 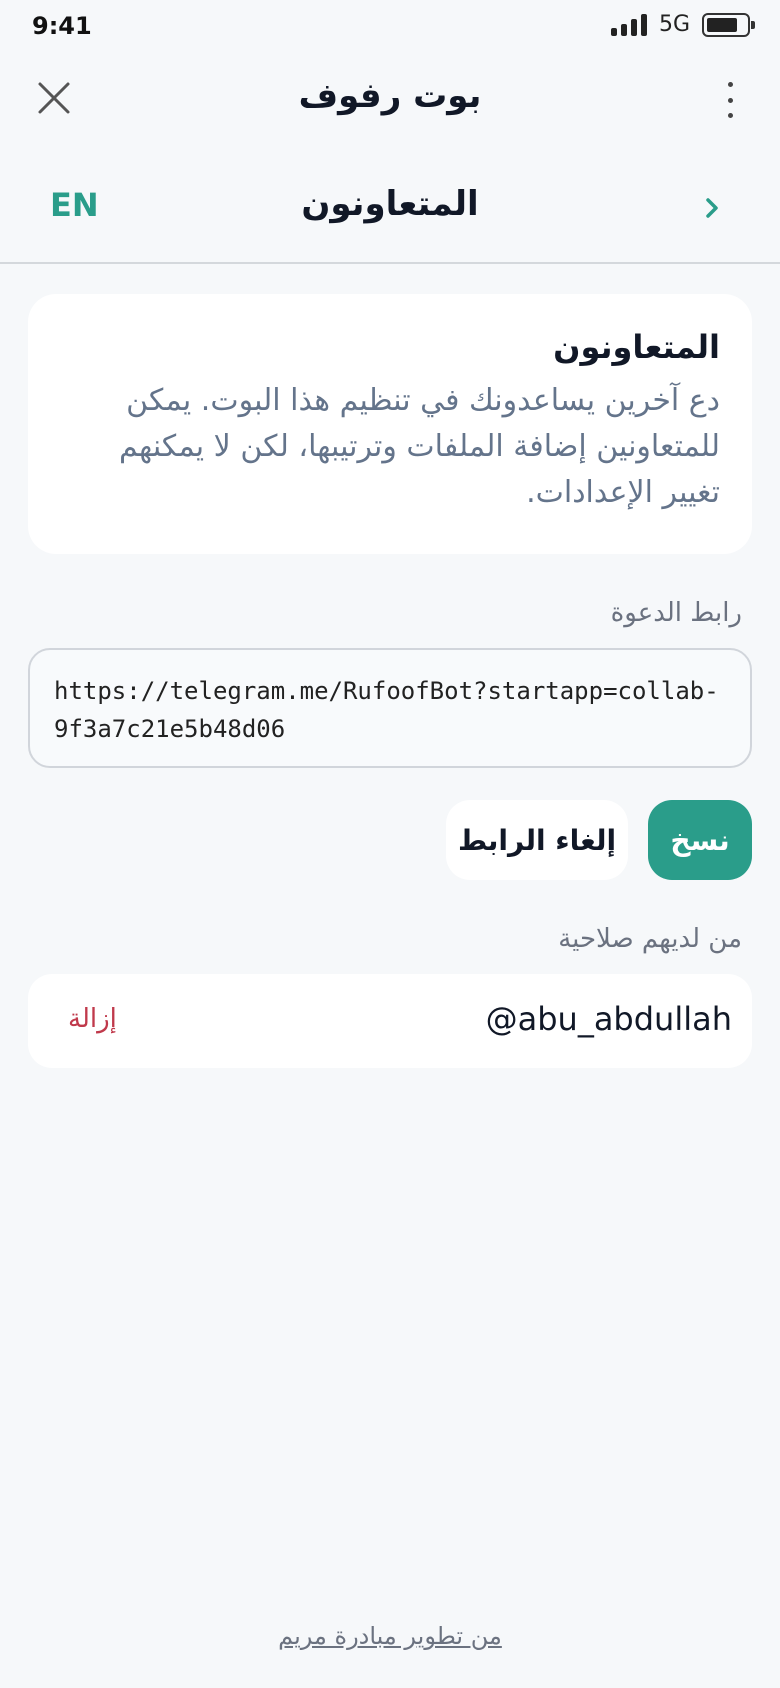 What do you see at coordinates (636, 347) in the screenshot?
I see `info-card-title: المتعاونون` at bounding box center [636, 347].